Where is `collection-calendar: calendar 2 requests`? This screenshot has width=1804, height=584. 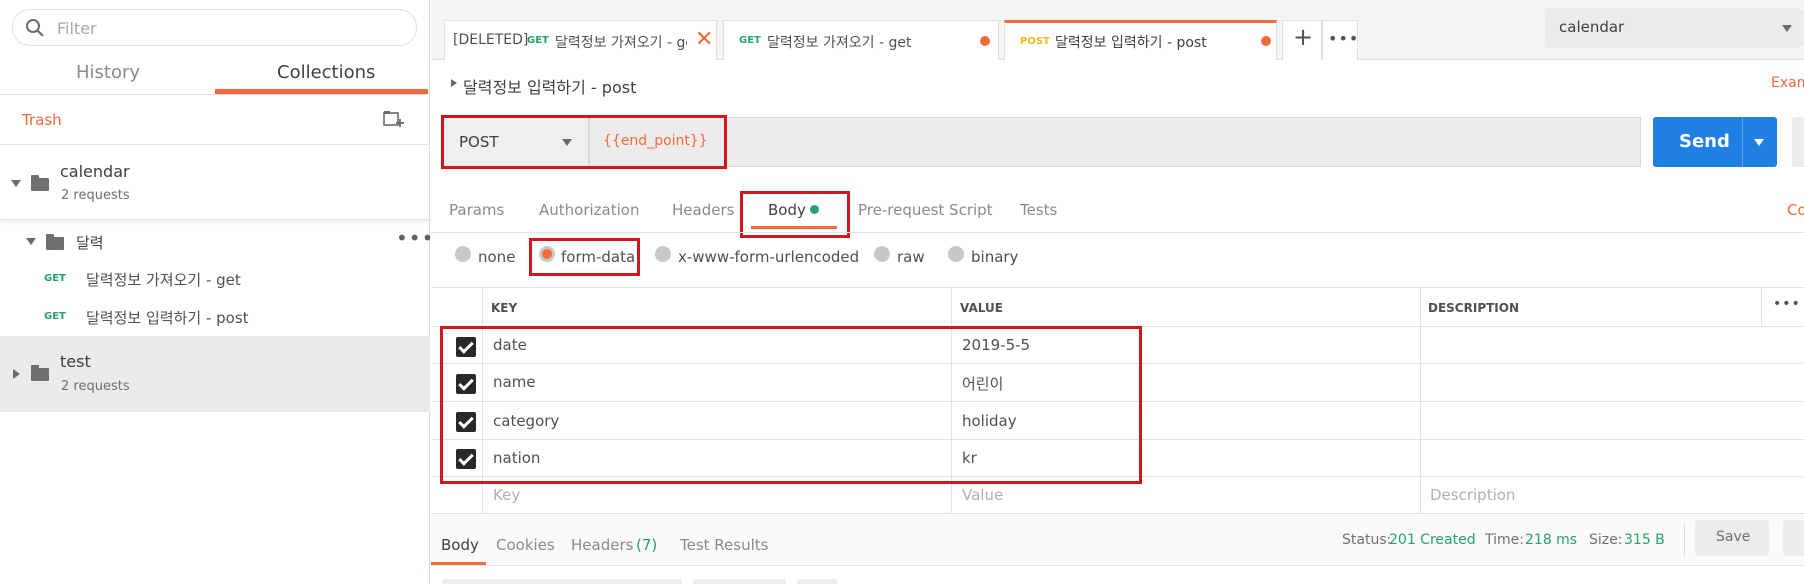
collection-calendar: calendar 2 requests is located at coordinates (215, 184).